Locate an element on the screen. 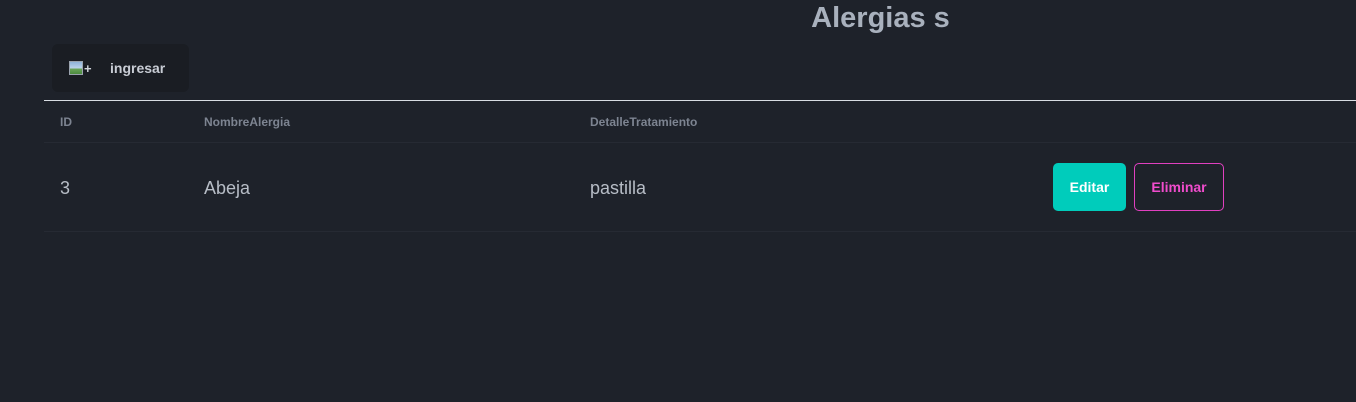 This screenshot has width=1356, height=402. broken-image-icon: + is located at coordinates (81, 68).